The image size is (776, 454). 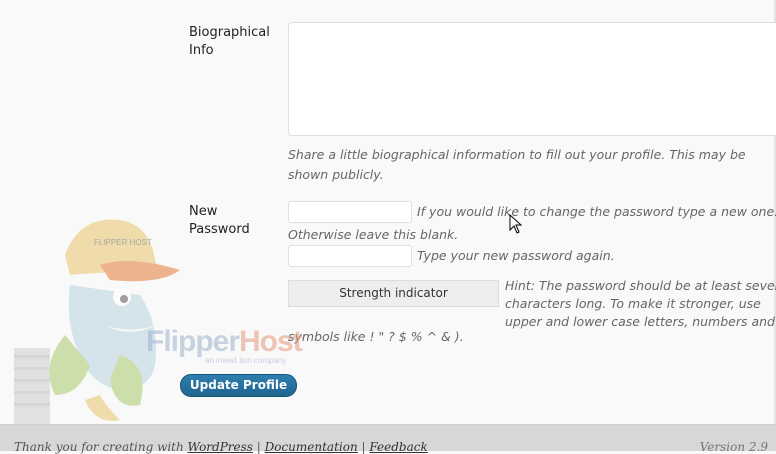 I want to click on bio-label: Biographical Info, so click(x=229, y=41).